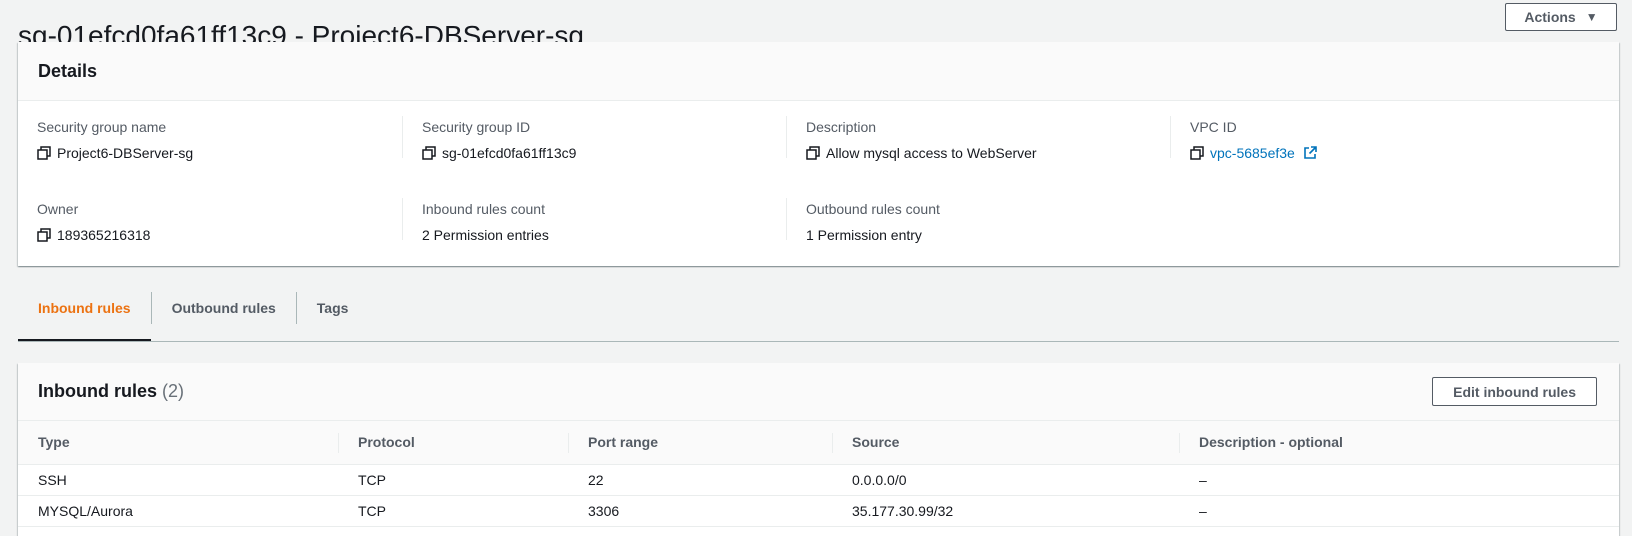 Image resolution: width=1632 pixels, height=536 pixels. Describe the element at coordinates (97, 391) in the screenshot. I see `inbound-rules-title: Inbound rules` at that location.